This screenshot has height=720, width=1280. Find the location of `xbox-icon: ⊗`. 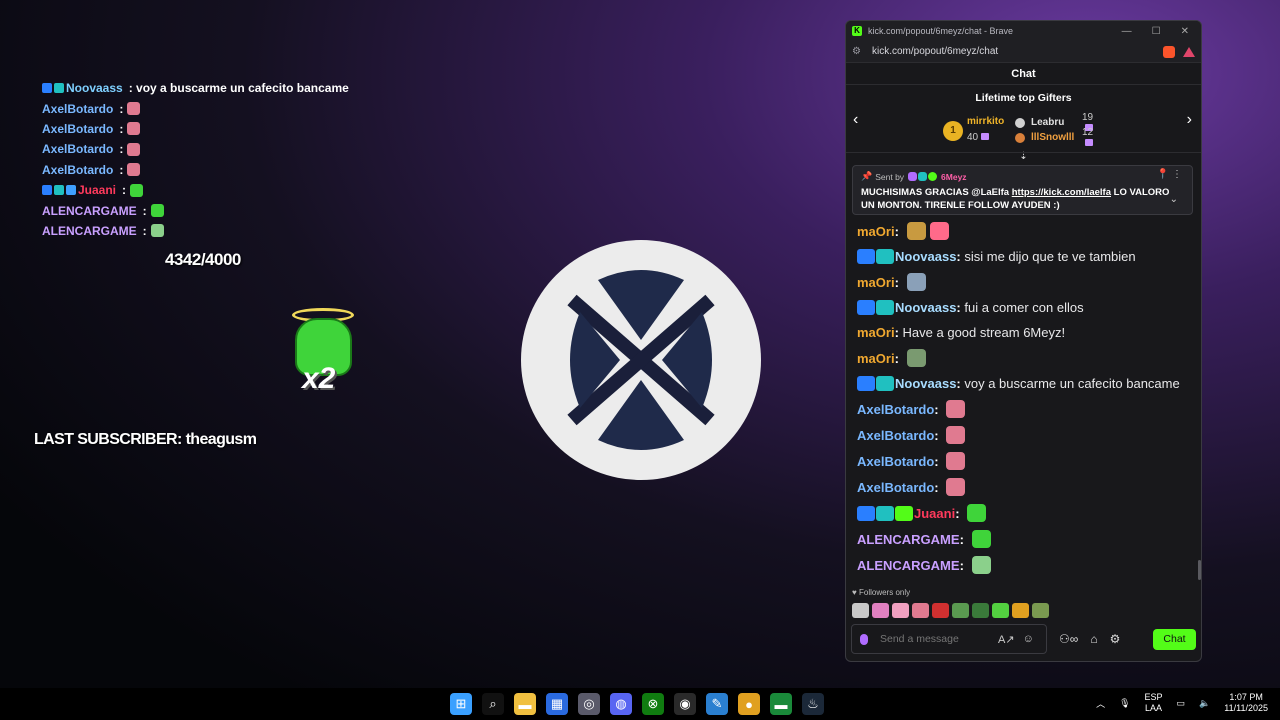

xbox-icon: ⊗ is located at coordinates (653, 704).